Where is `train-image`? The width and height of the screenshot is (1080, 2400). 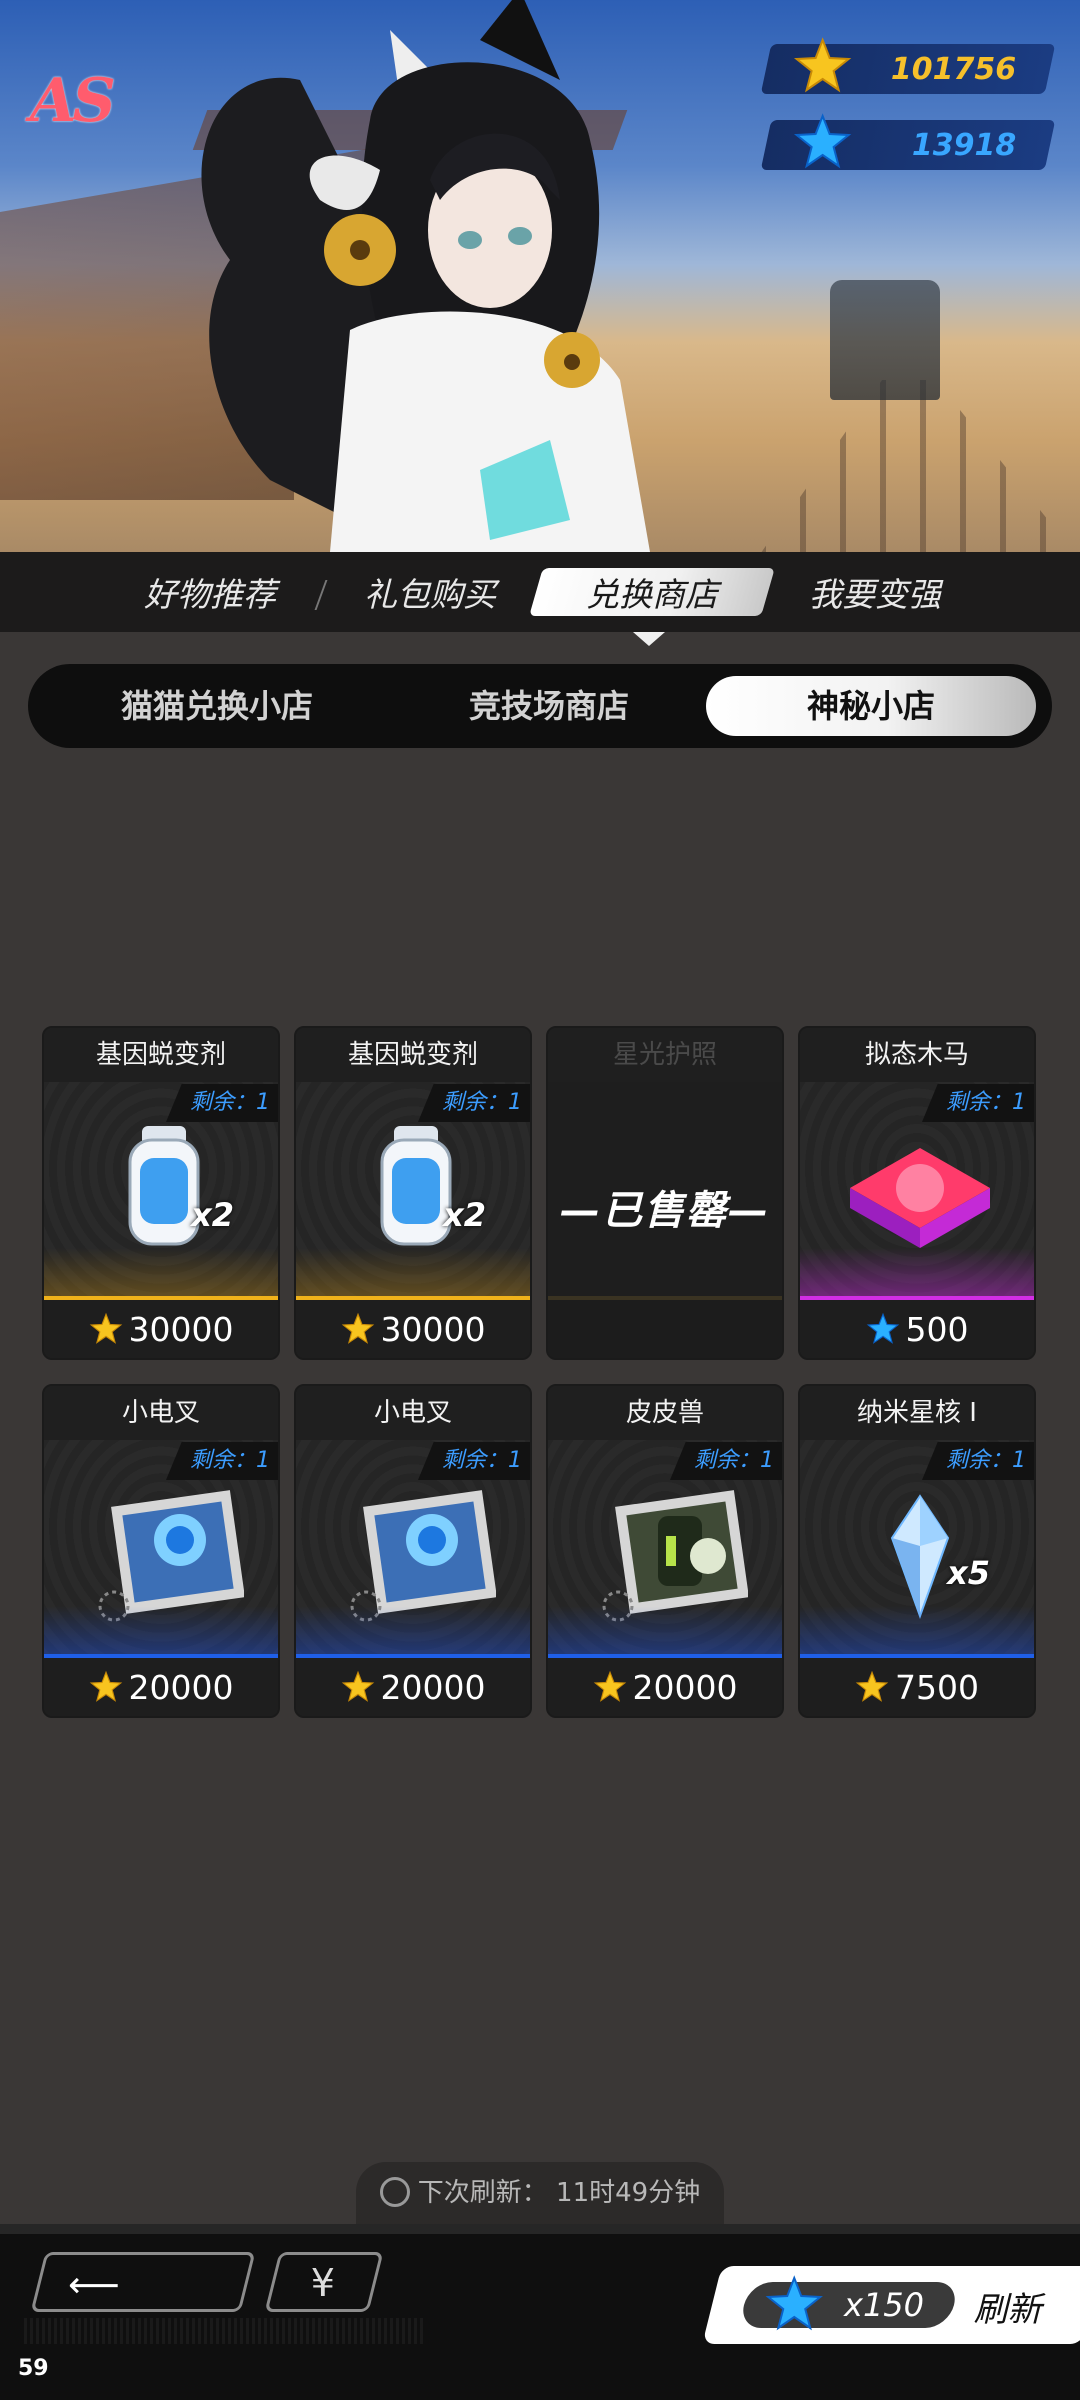
train-image is located at coordinates (885, 340).